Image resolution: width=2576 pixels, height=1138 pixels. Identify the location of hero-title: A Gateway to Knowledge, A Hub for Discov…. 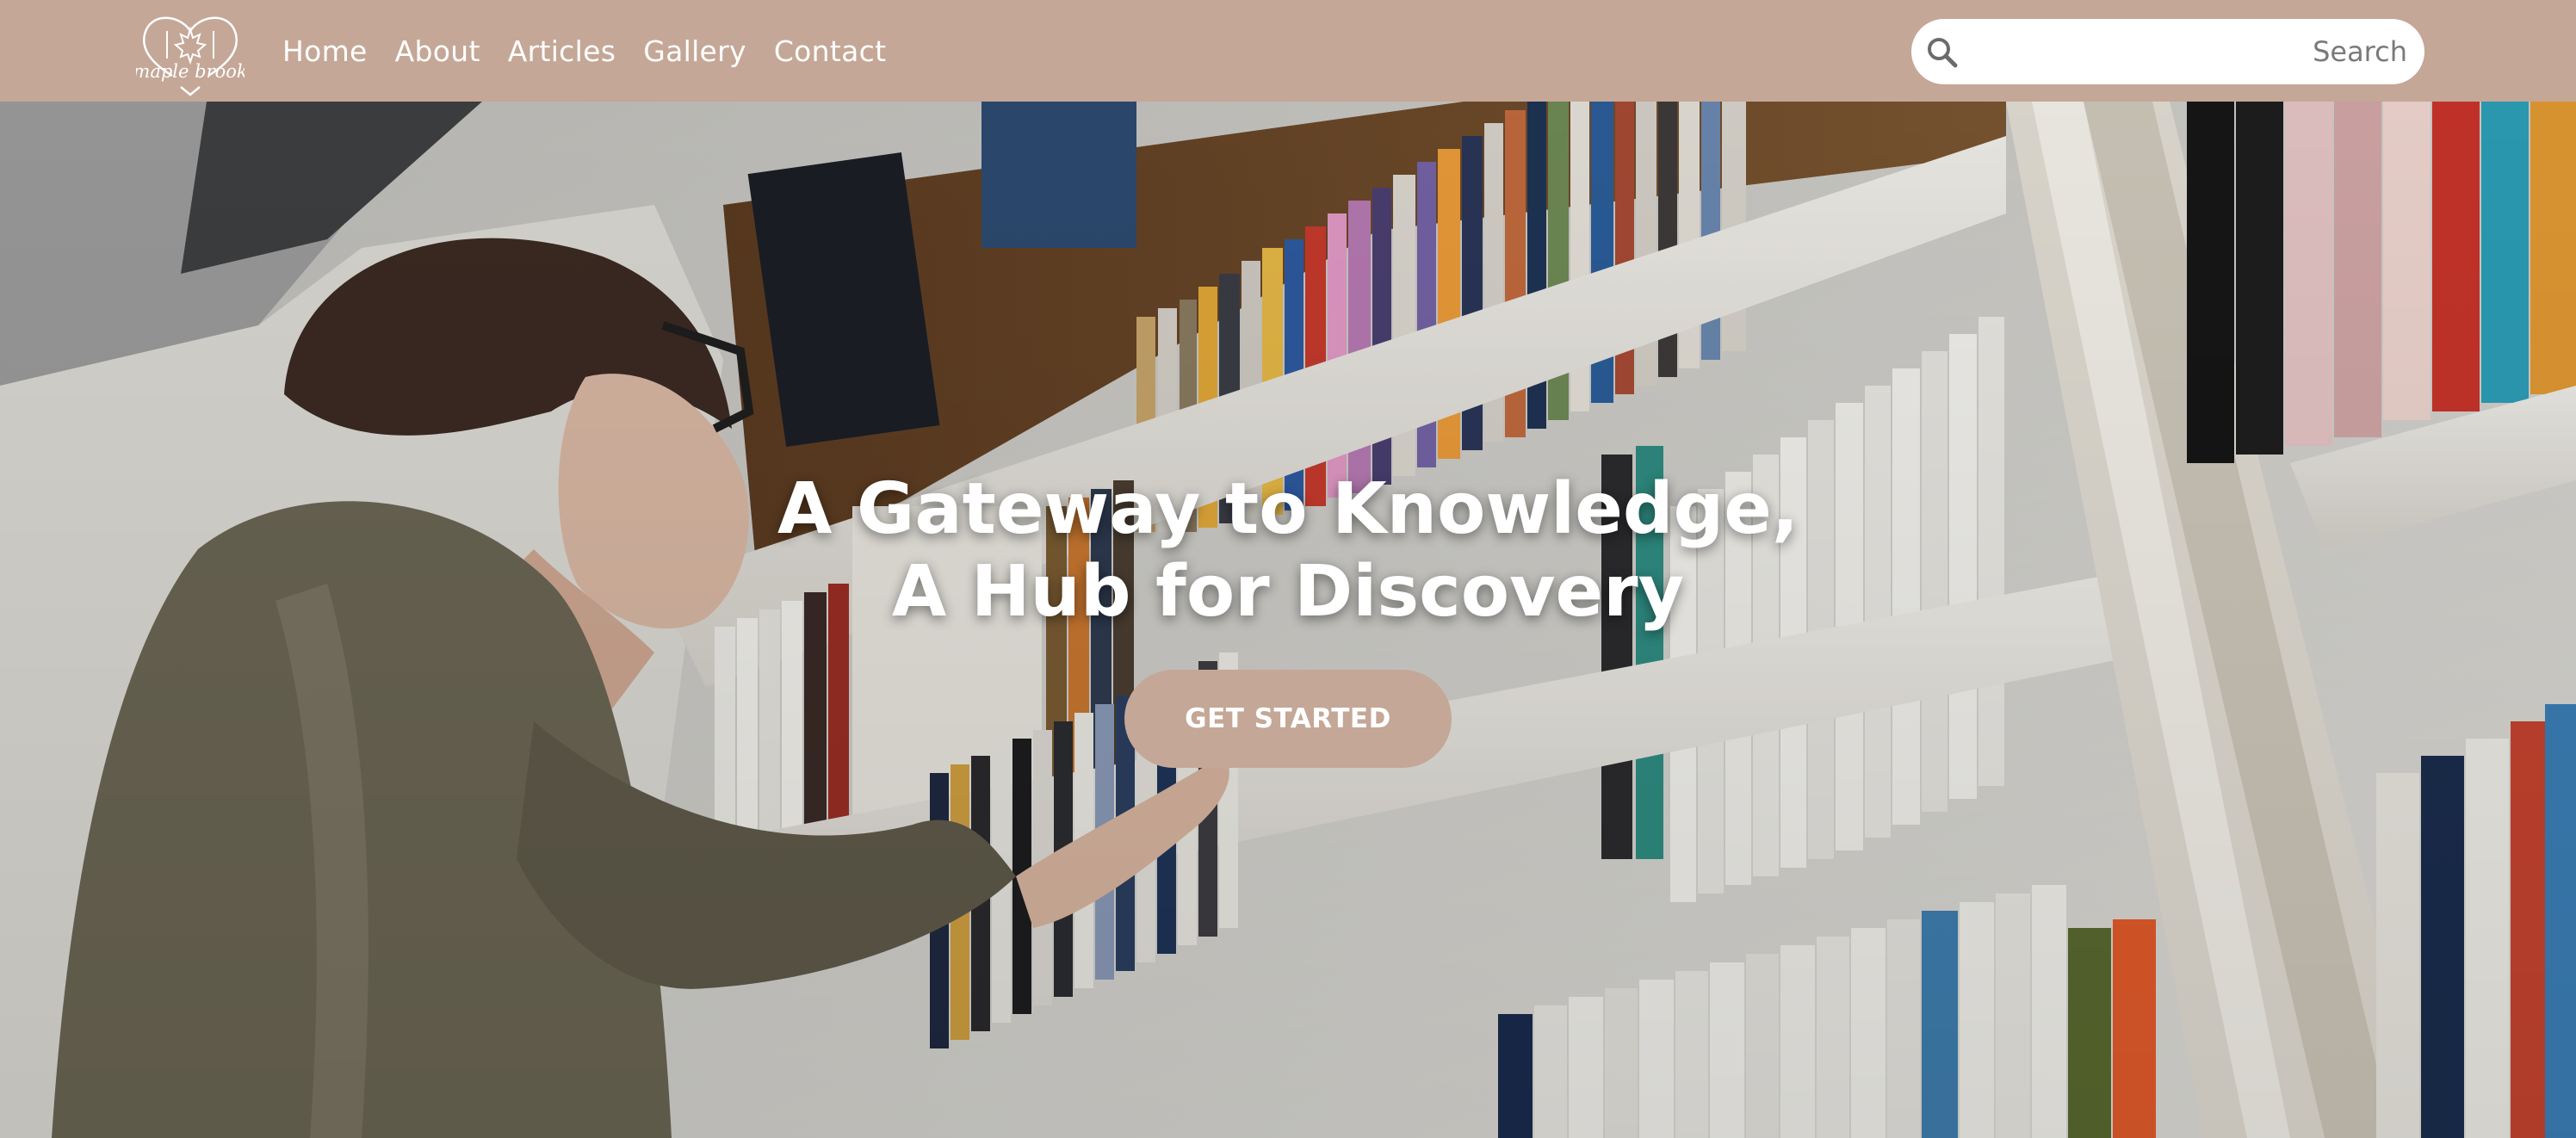
(1288, 551).